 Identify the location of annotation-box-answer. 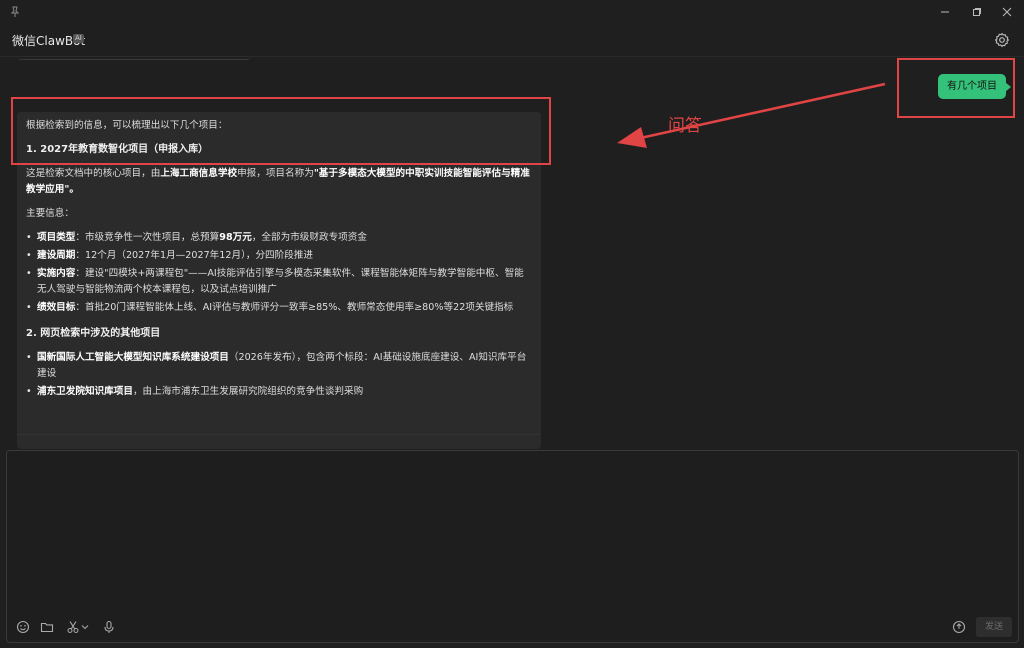
(281, 131).